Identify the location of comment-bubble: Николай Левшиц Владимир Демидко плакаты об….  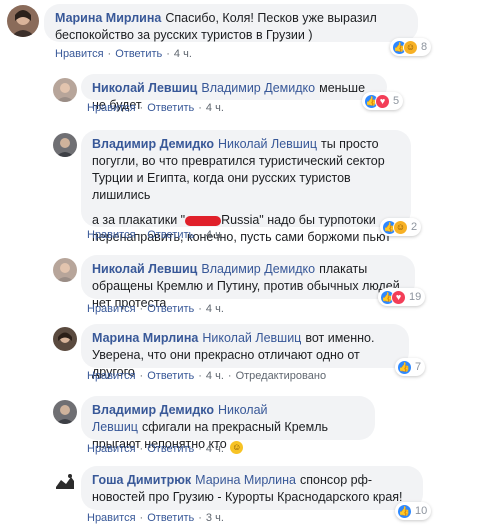
(248, 282).